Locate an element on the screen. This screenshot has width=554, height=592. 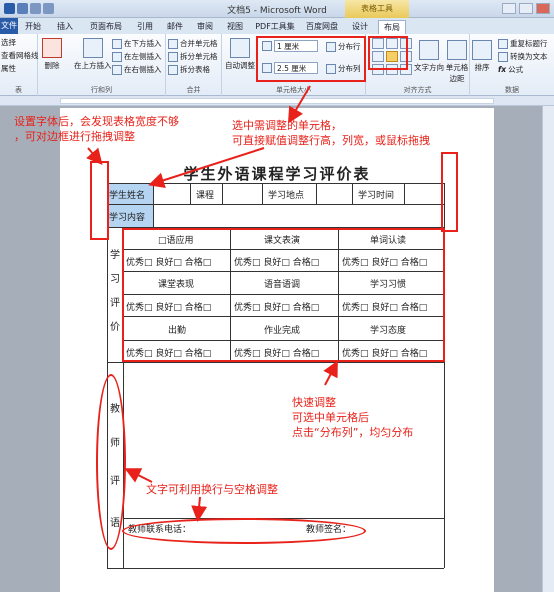
group-rows-columns: 删除 在上方插入 在下方插入 在左侧插入 在右侧插入 行和列 is located at coordinates (102, 65).